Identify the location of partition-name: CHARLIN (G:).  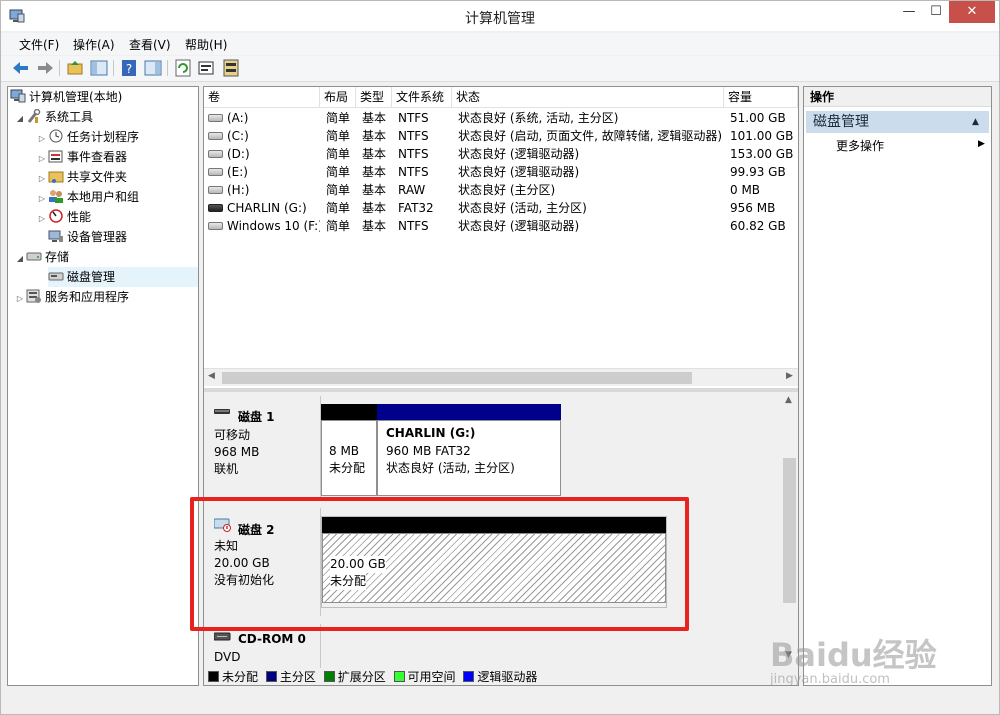
(431, 433).